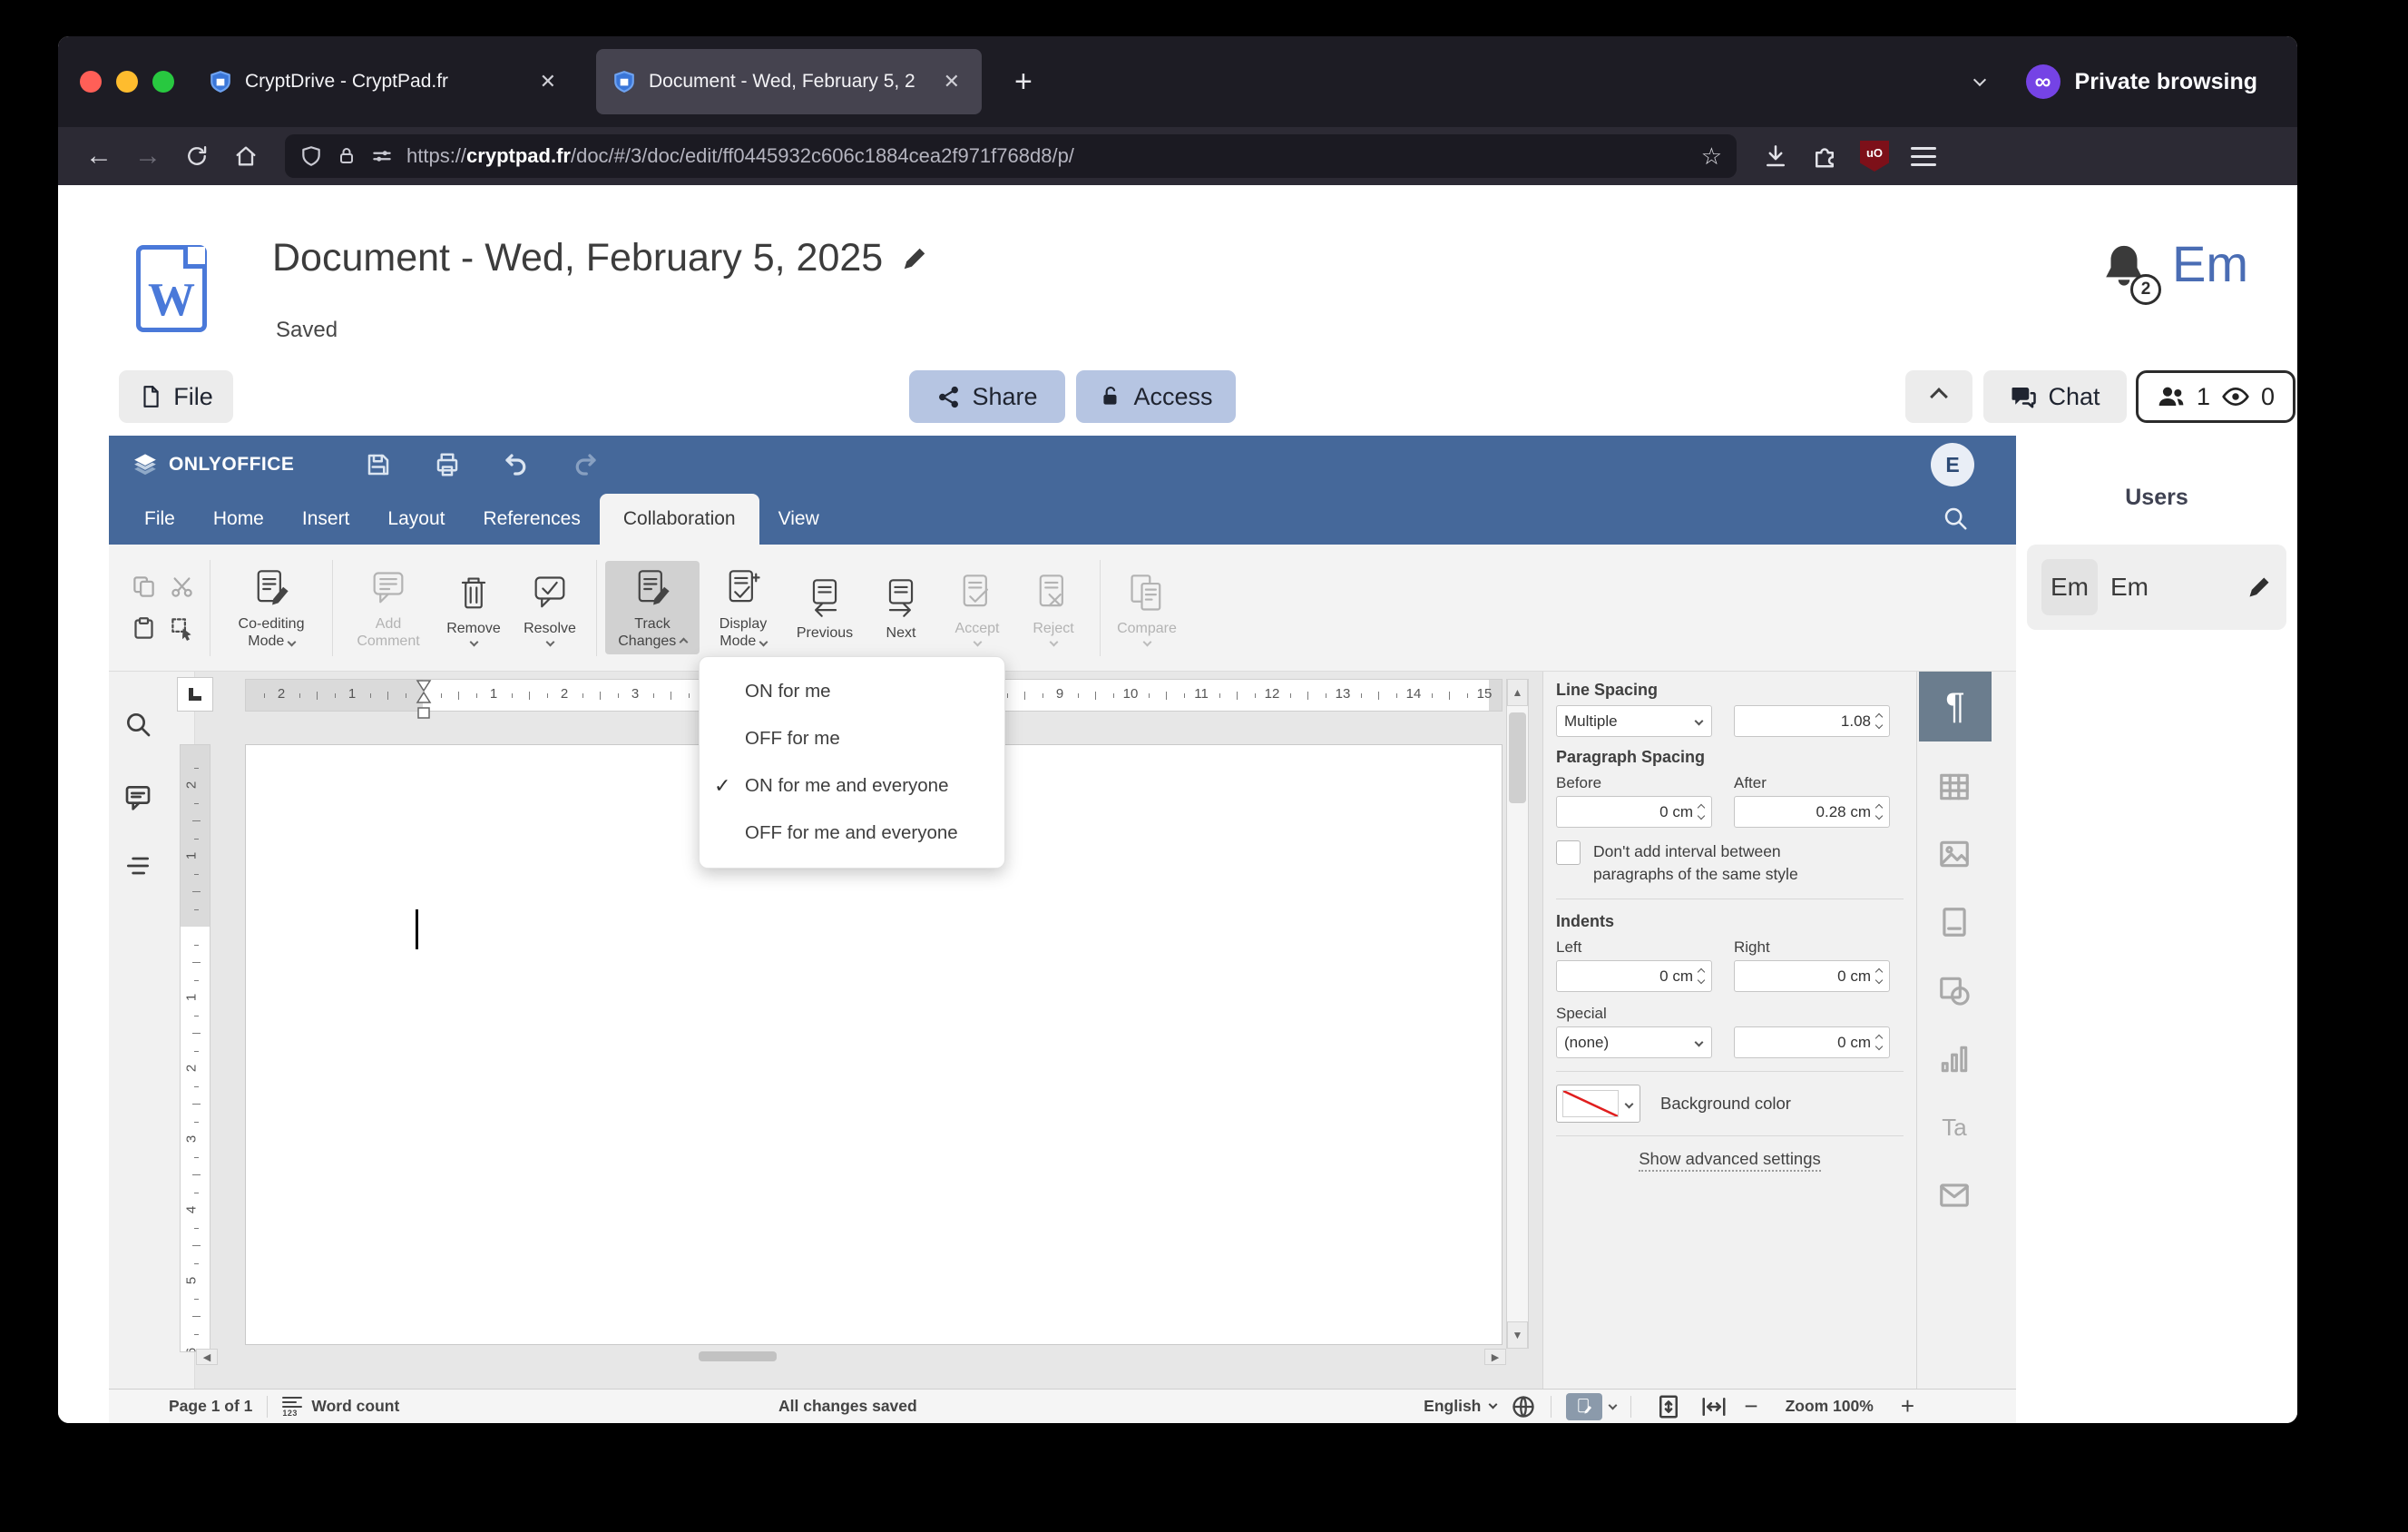 This screenshot has width=2408, height=1532. I want to click on resolve-comment-button: Resolve, so click(550, 607).